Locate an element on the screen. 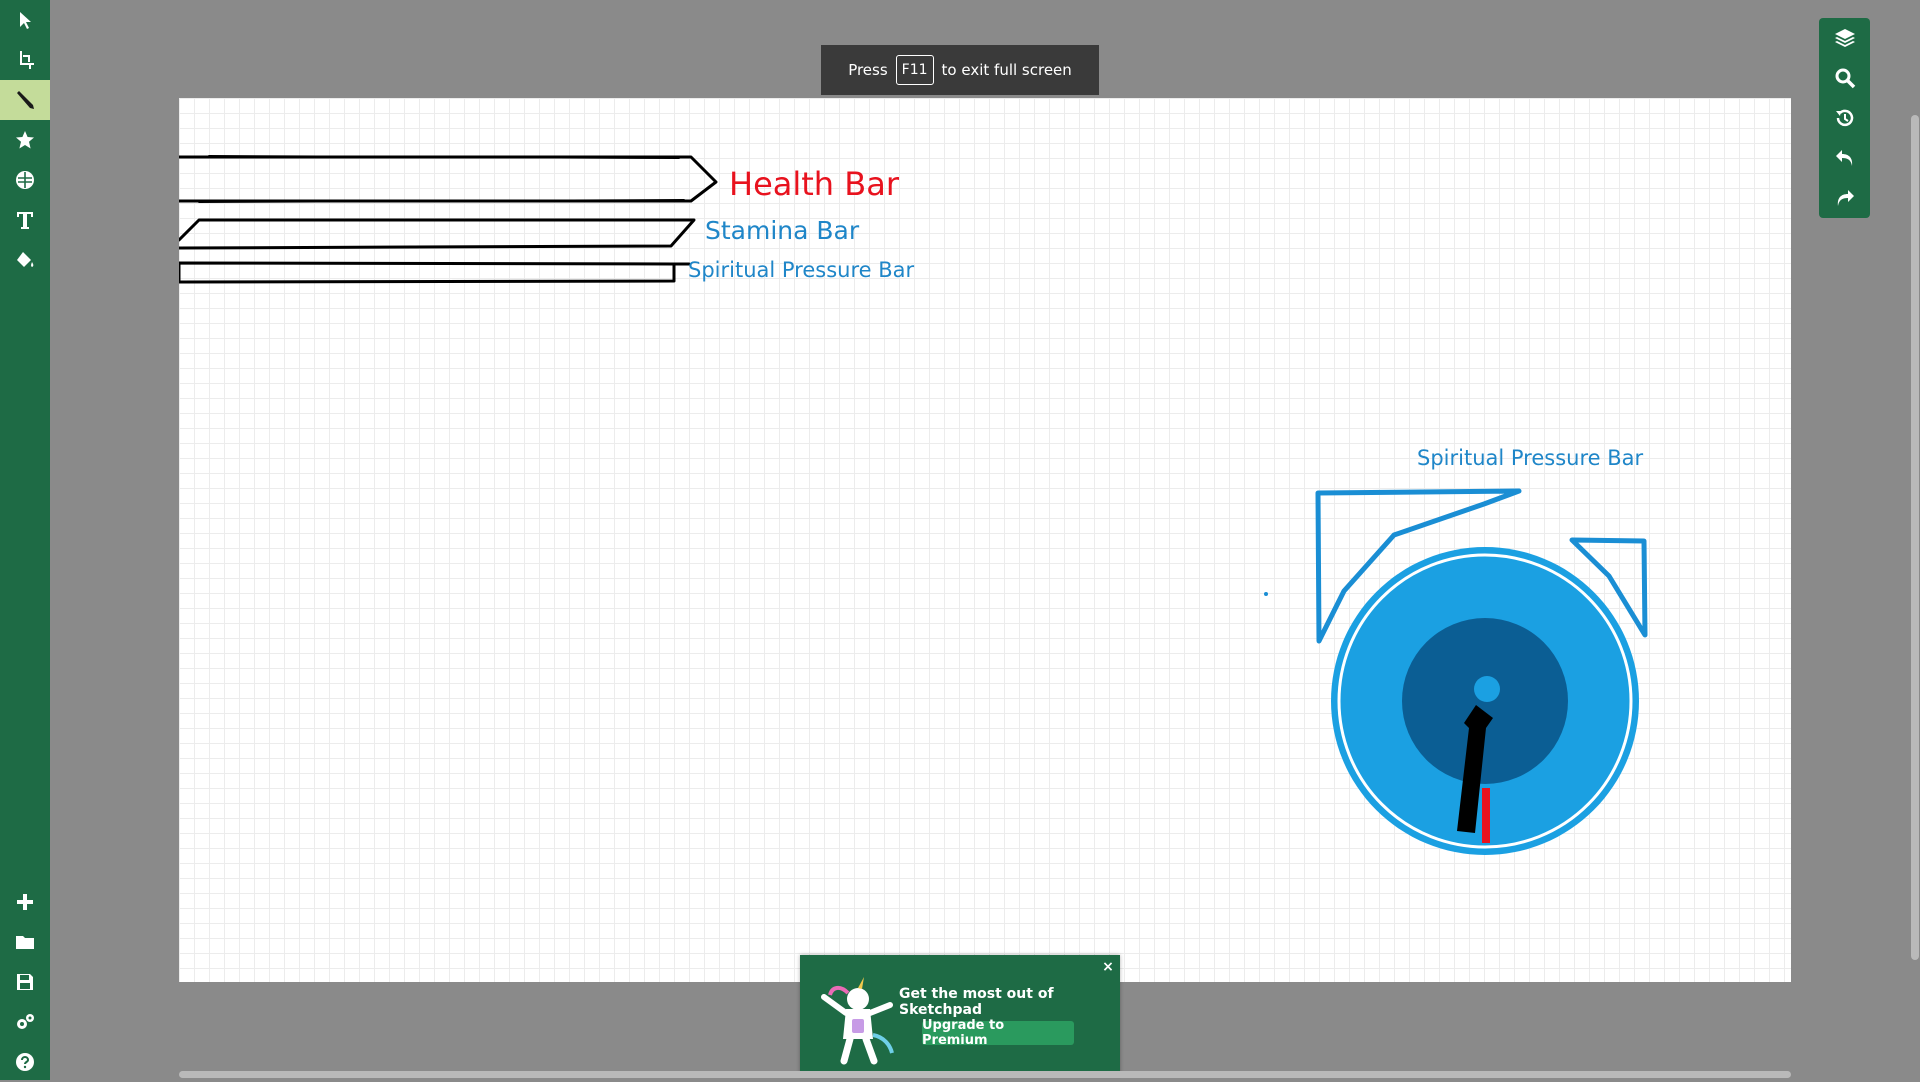  help-button is located at coordinates (25, 1062).